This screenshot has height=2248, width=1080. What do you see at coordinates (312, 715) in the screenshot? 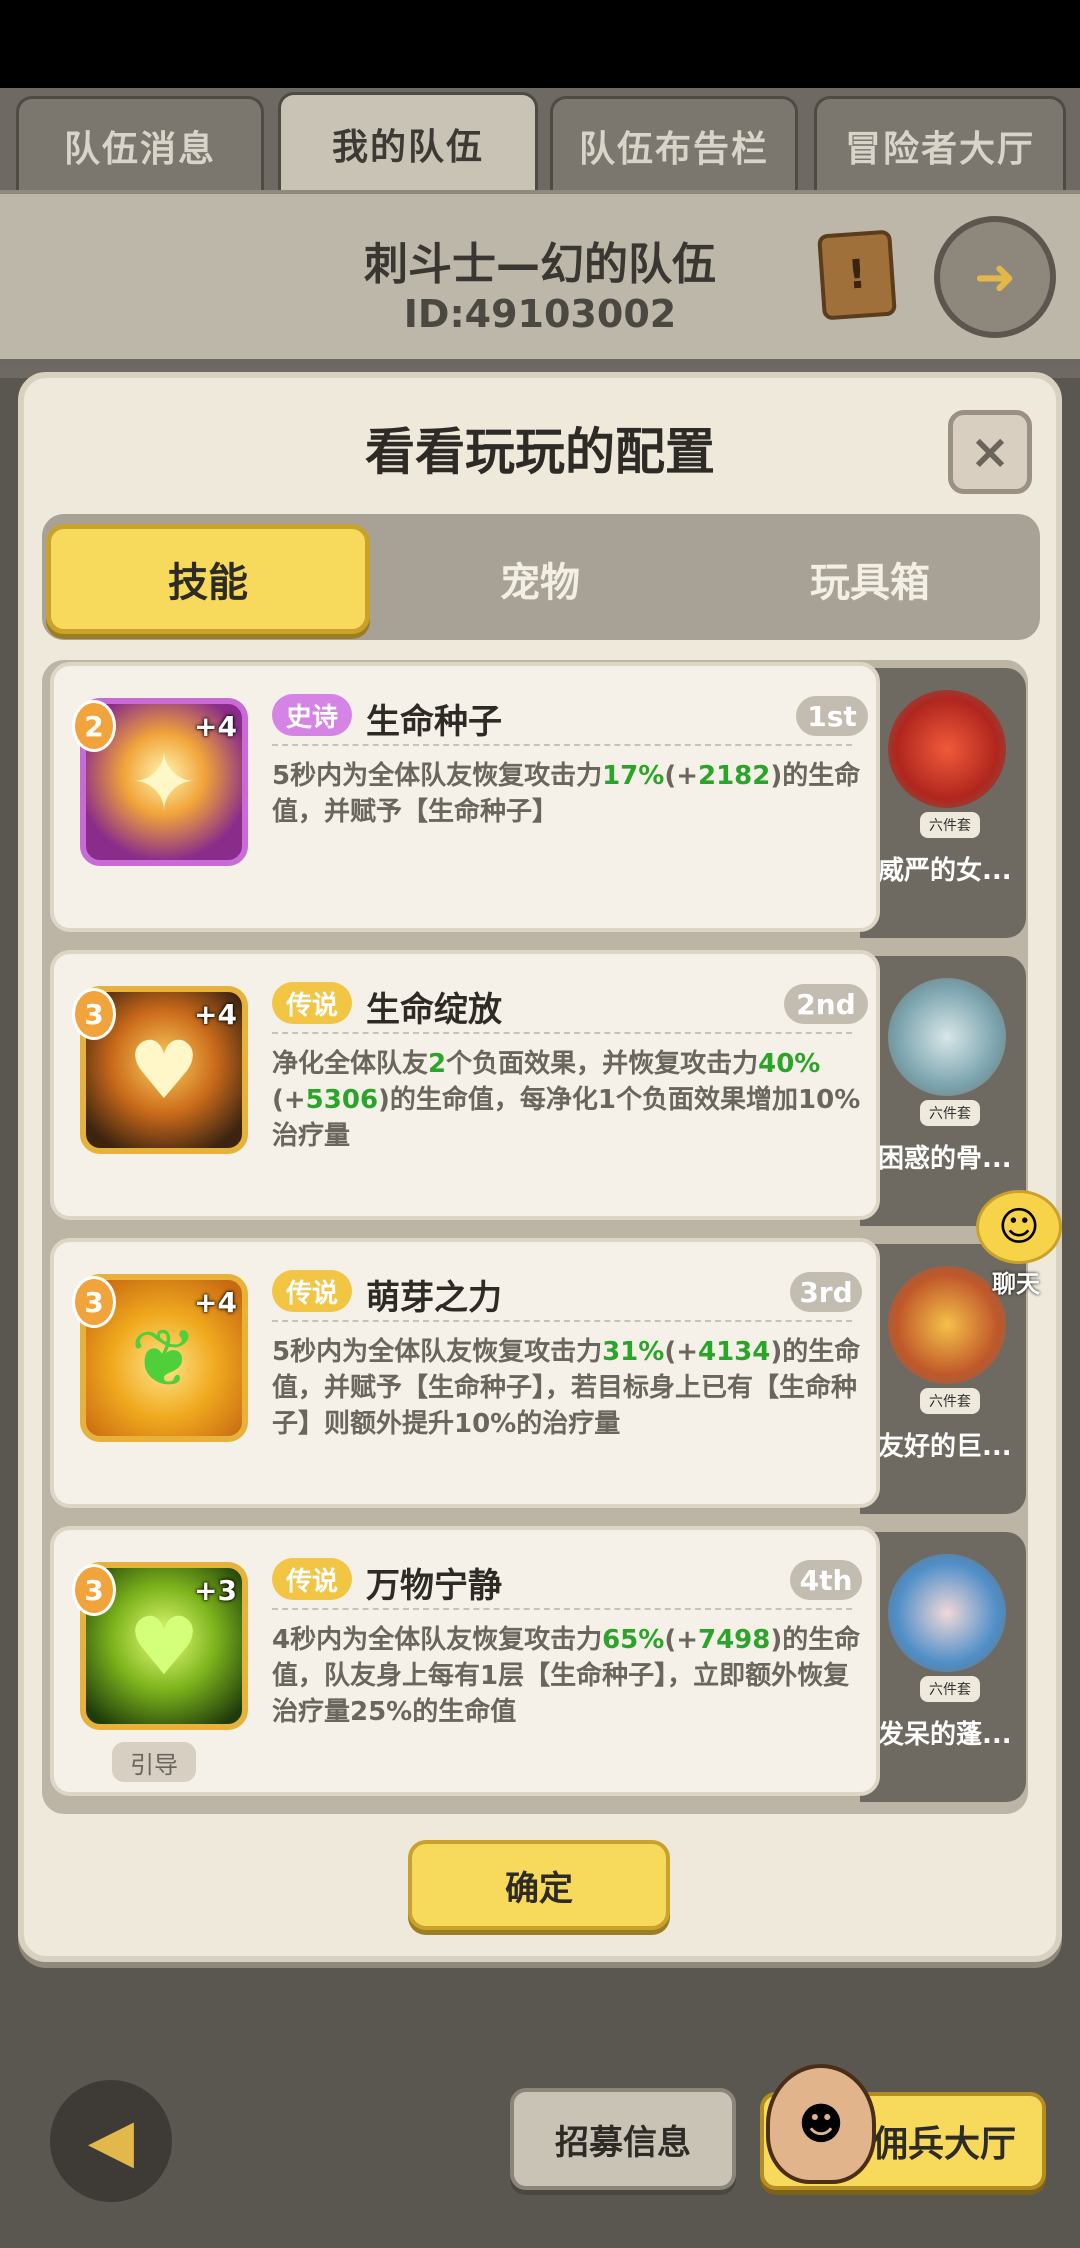
I see `rarity-badge: 史诗` at bounding box center [312, 715].